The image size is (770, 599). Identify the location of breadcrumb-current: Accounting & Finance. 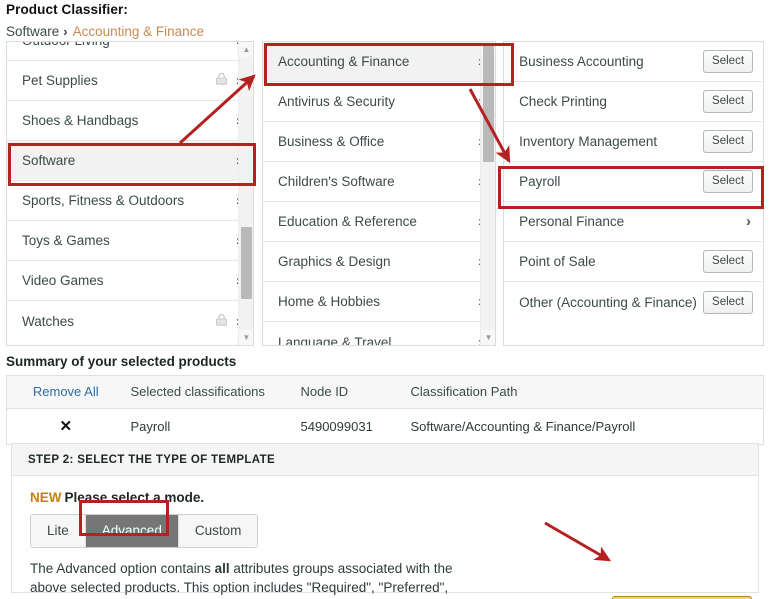
(138, 31).